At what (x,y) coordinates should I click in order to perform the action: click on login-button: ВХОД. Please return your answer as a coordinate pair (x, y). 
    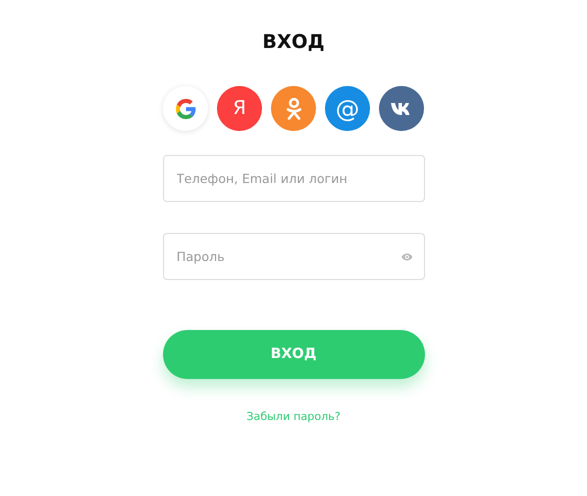
    Looking at the image, I should click on (293, 354).